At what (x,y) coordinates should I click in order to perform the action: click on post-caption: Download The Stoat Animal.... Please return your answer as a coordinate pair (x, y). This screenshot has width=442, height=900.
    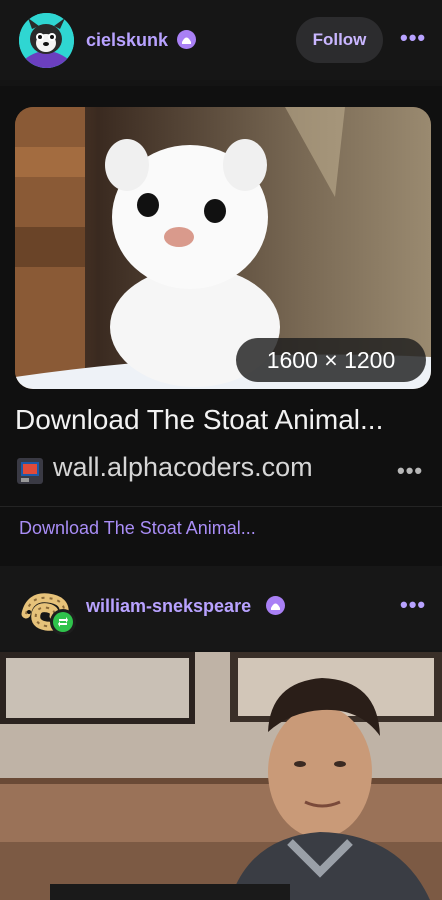
    Looking at the image, I should click on (137, 528).